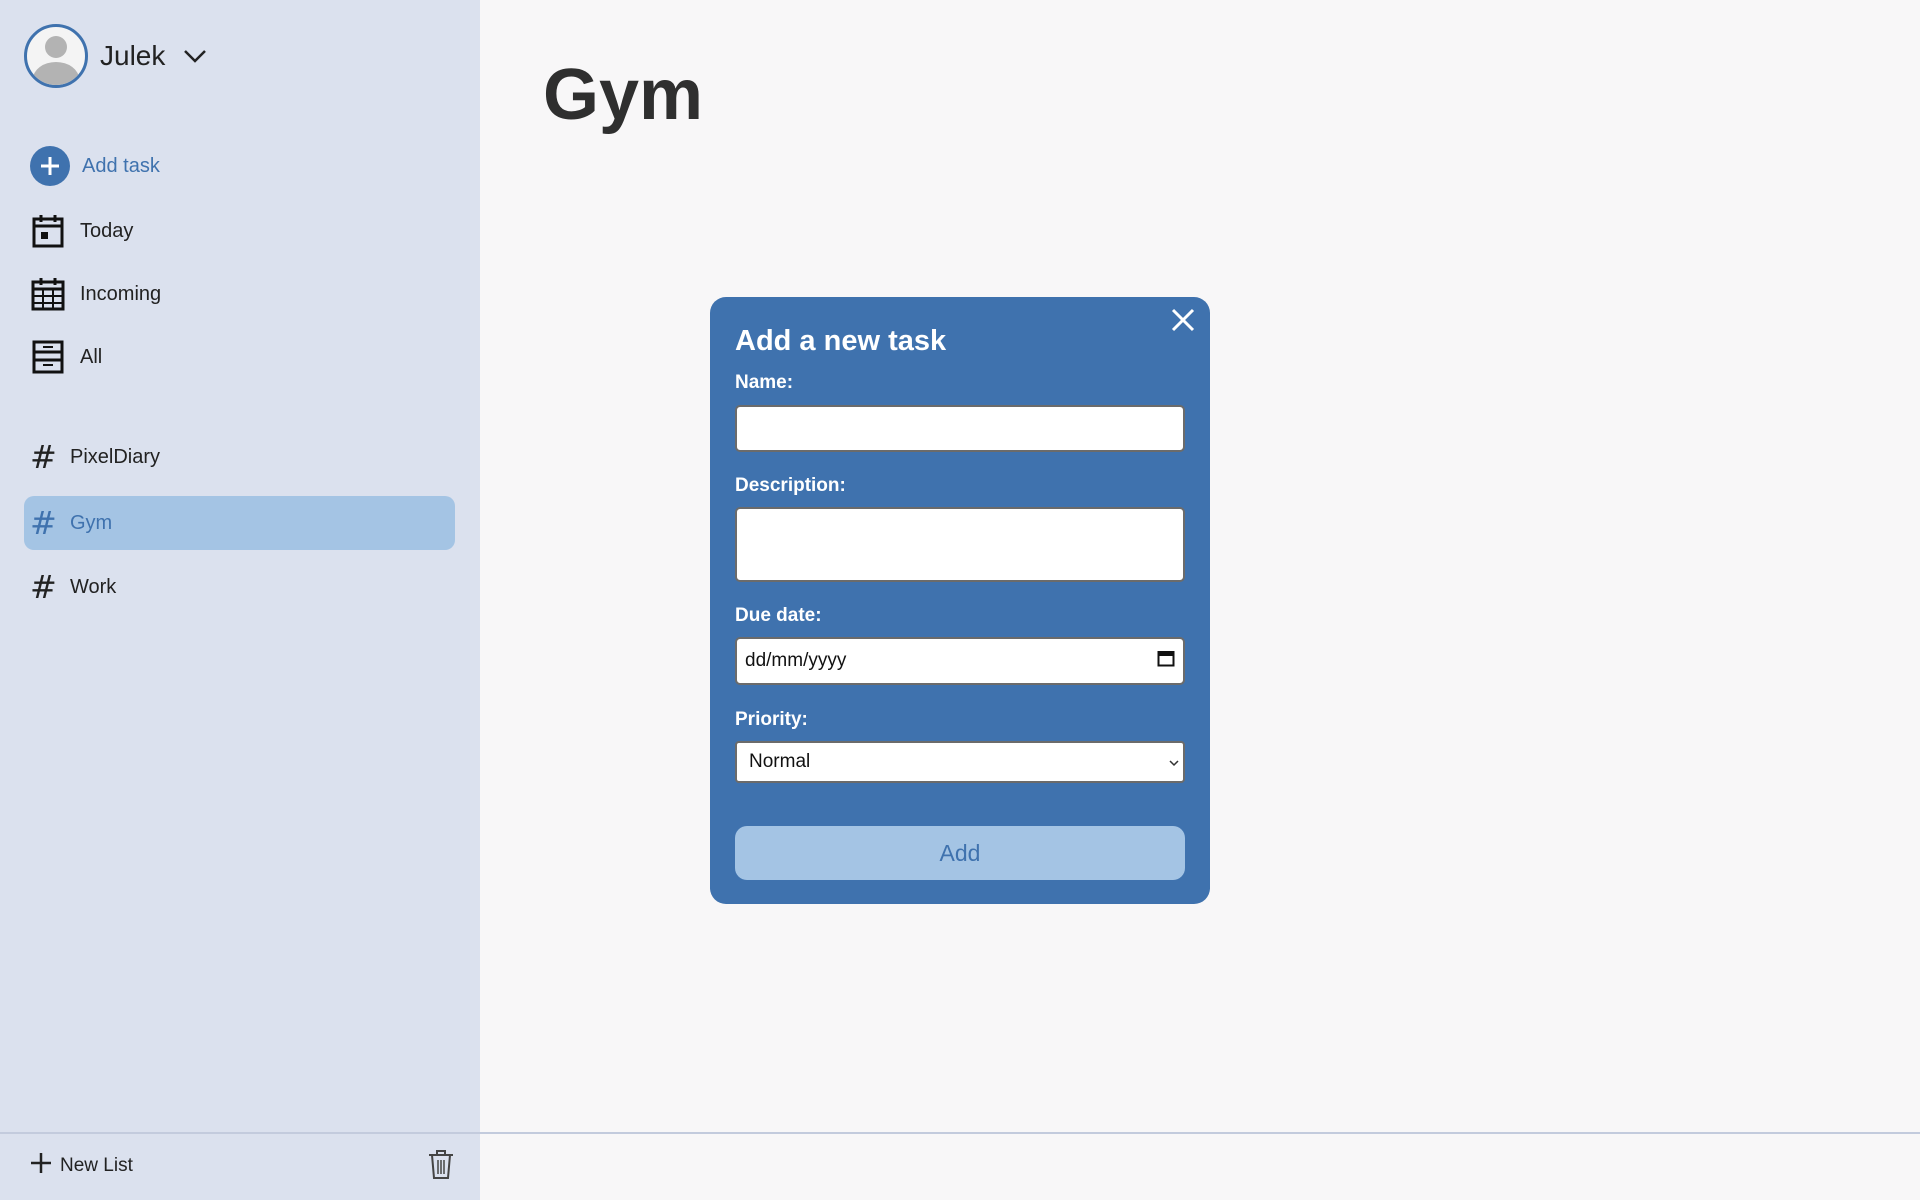 This screenshot has height=1200, width=1920. I want to click on list-item-work: # Work, so click(239, 587).